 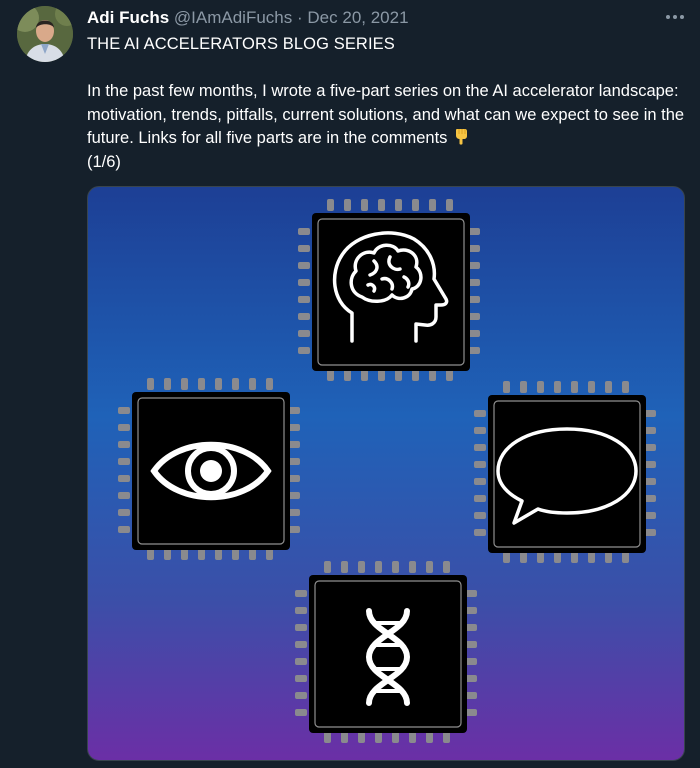 I want to click on chip-speech, so click(x=565, y=472).